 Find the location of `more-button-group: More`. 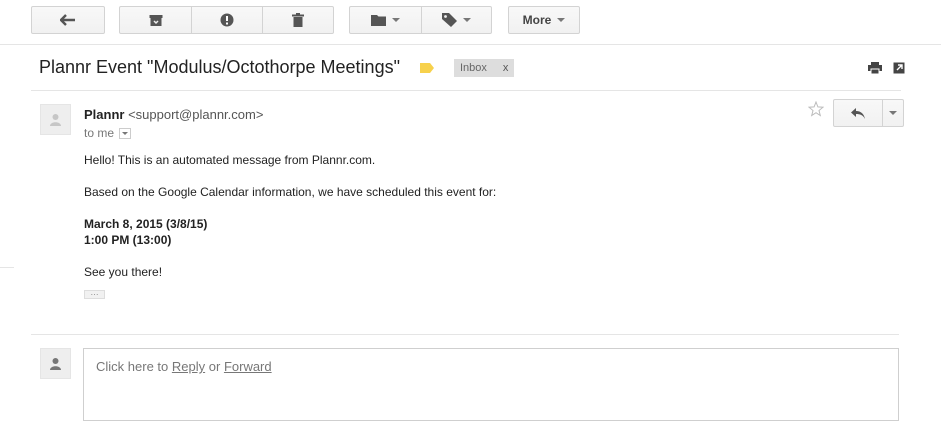

more-button-group: More is located at coordinates (544, 20).